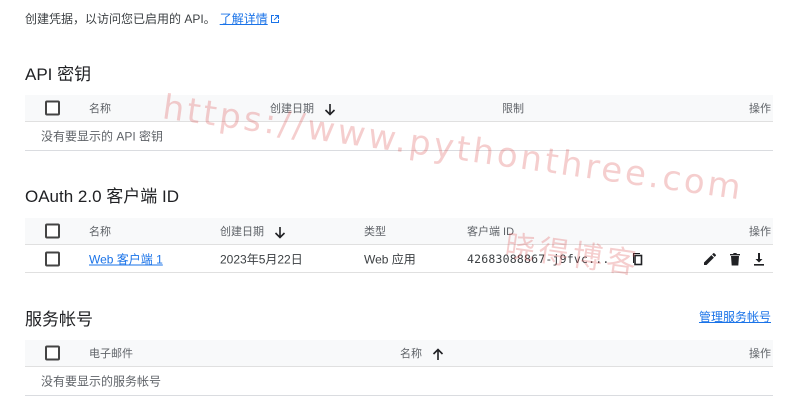 This screenshot has height=416, width=799. Describe the element at coordinates (759, 259) in the screenshot. I see `download-icon` at that location.